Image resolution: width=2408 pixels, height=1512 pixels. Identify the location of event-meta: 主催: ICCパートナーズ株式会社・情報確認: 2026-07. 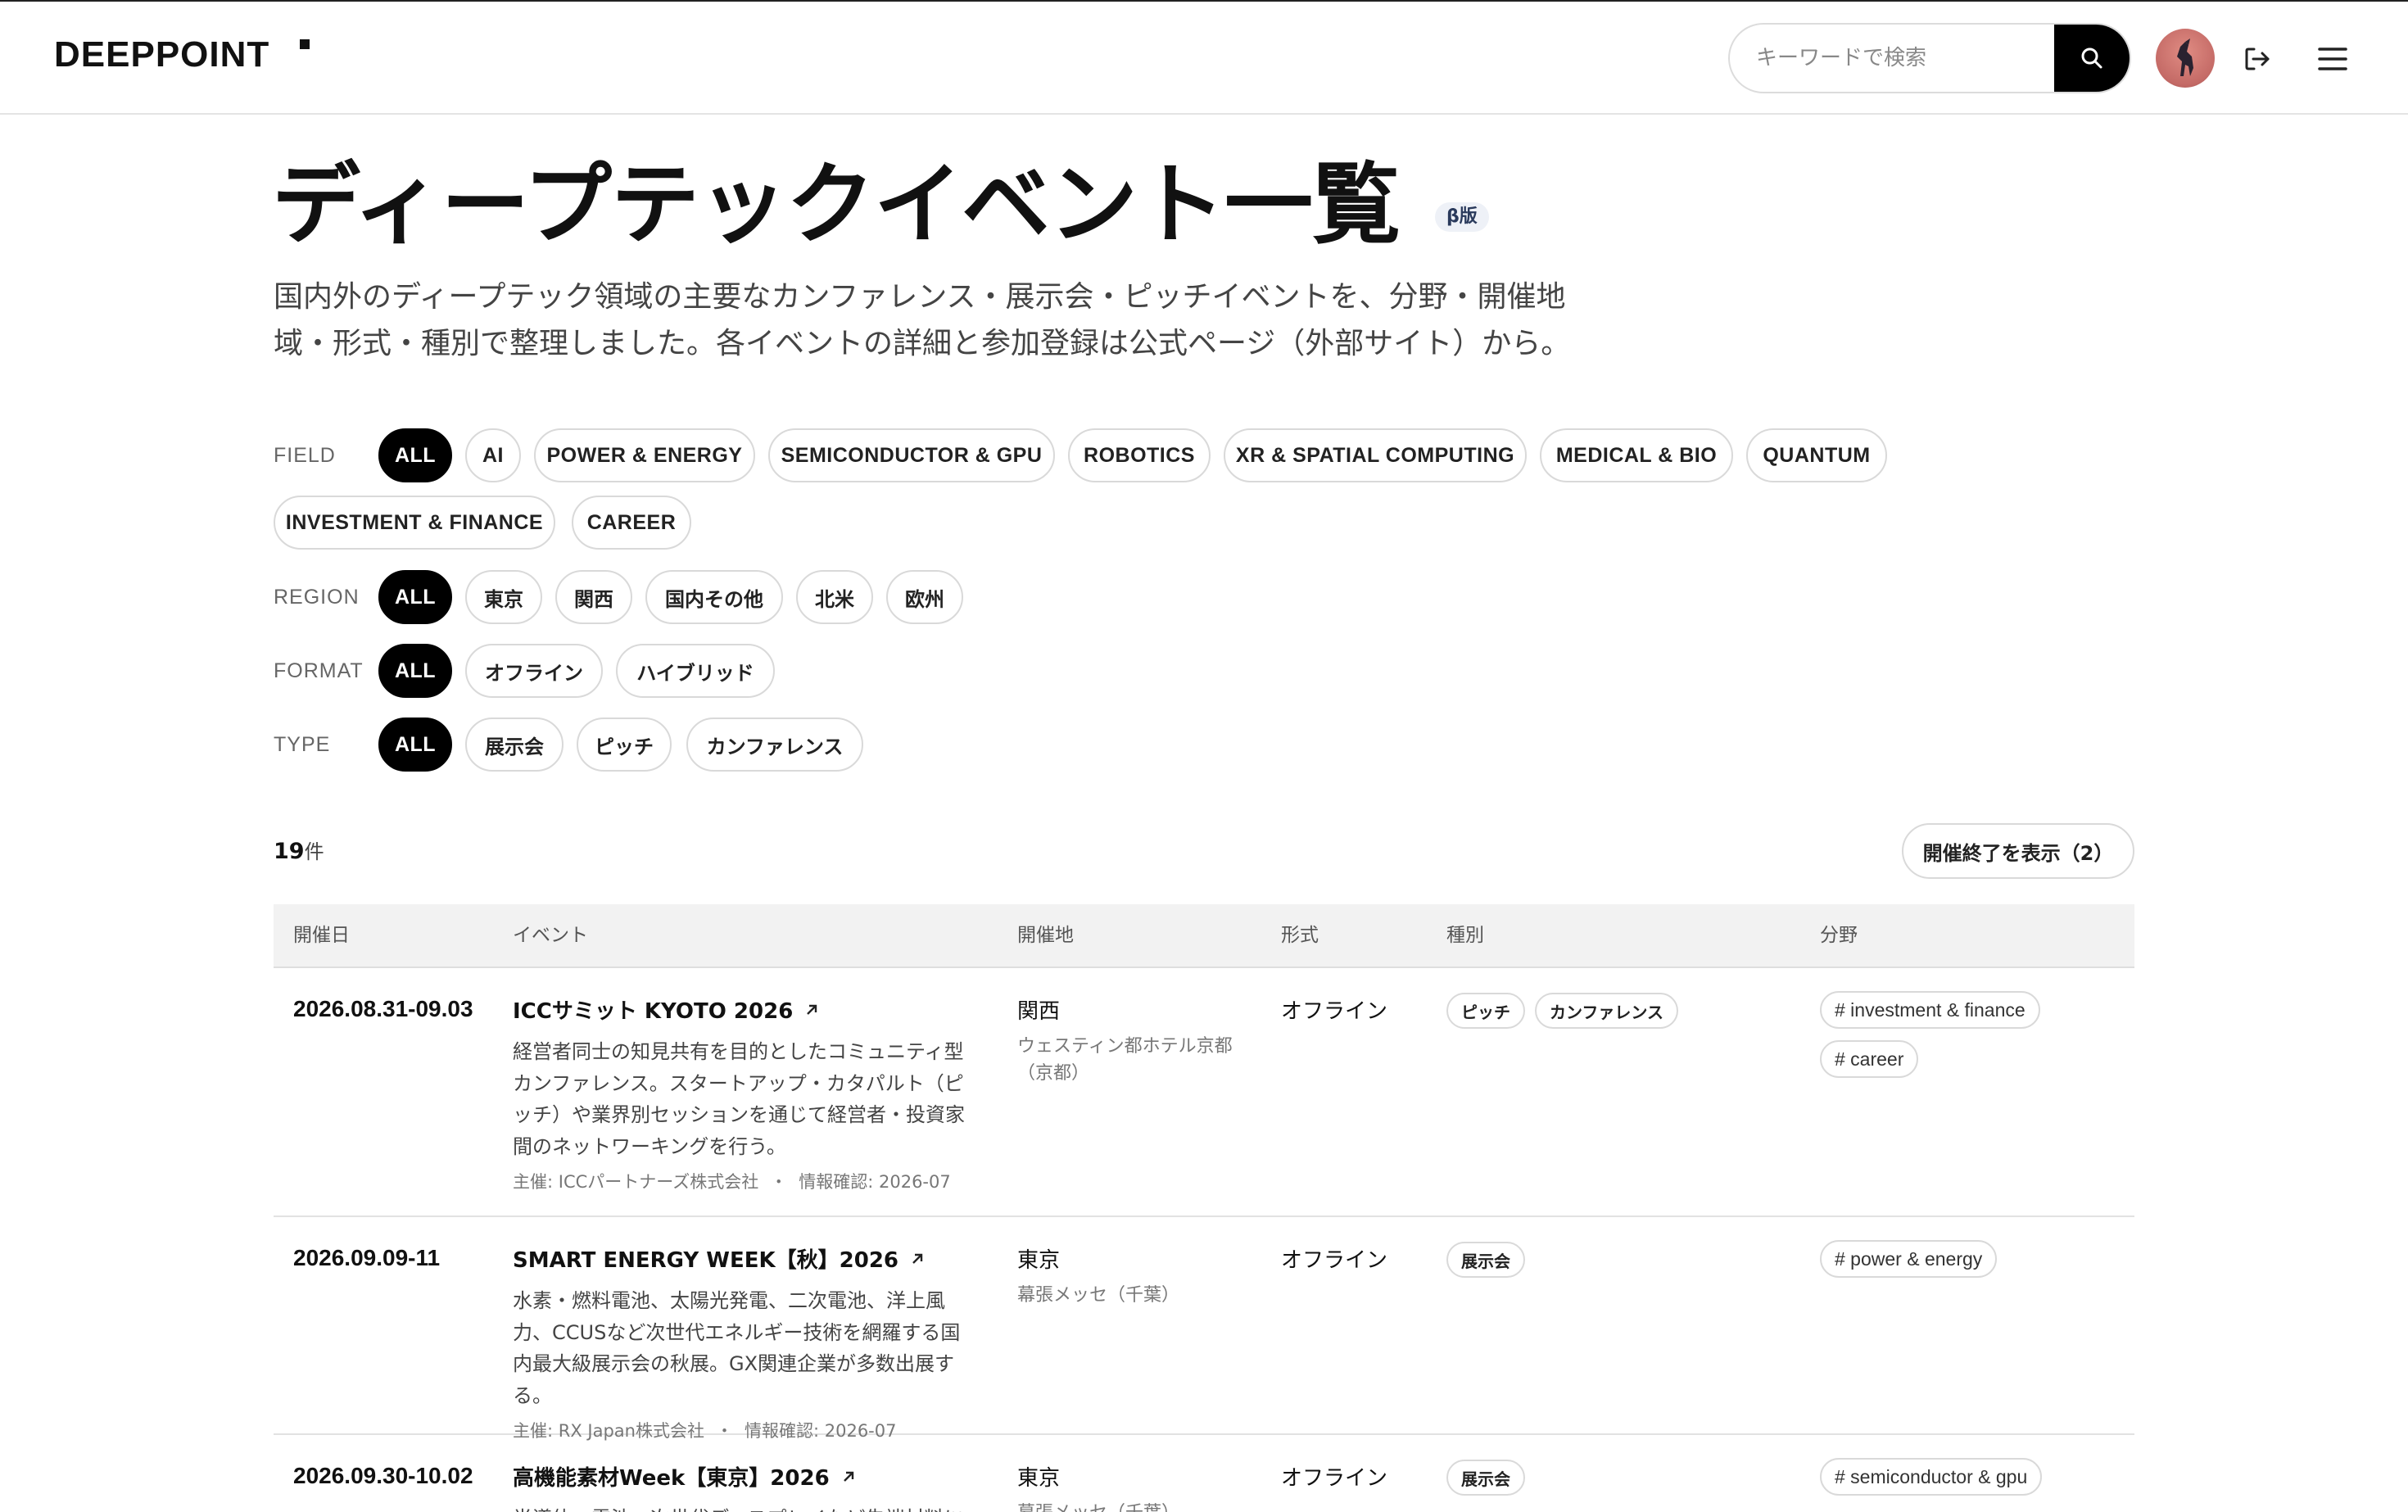
(746, 1181).